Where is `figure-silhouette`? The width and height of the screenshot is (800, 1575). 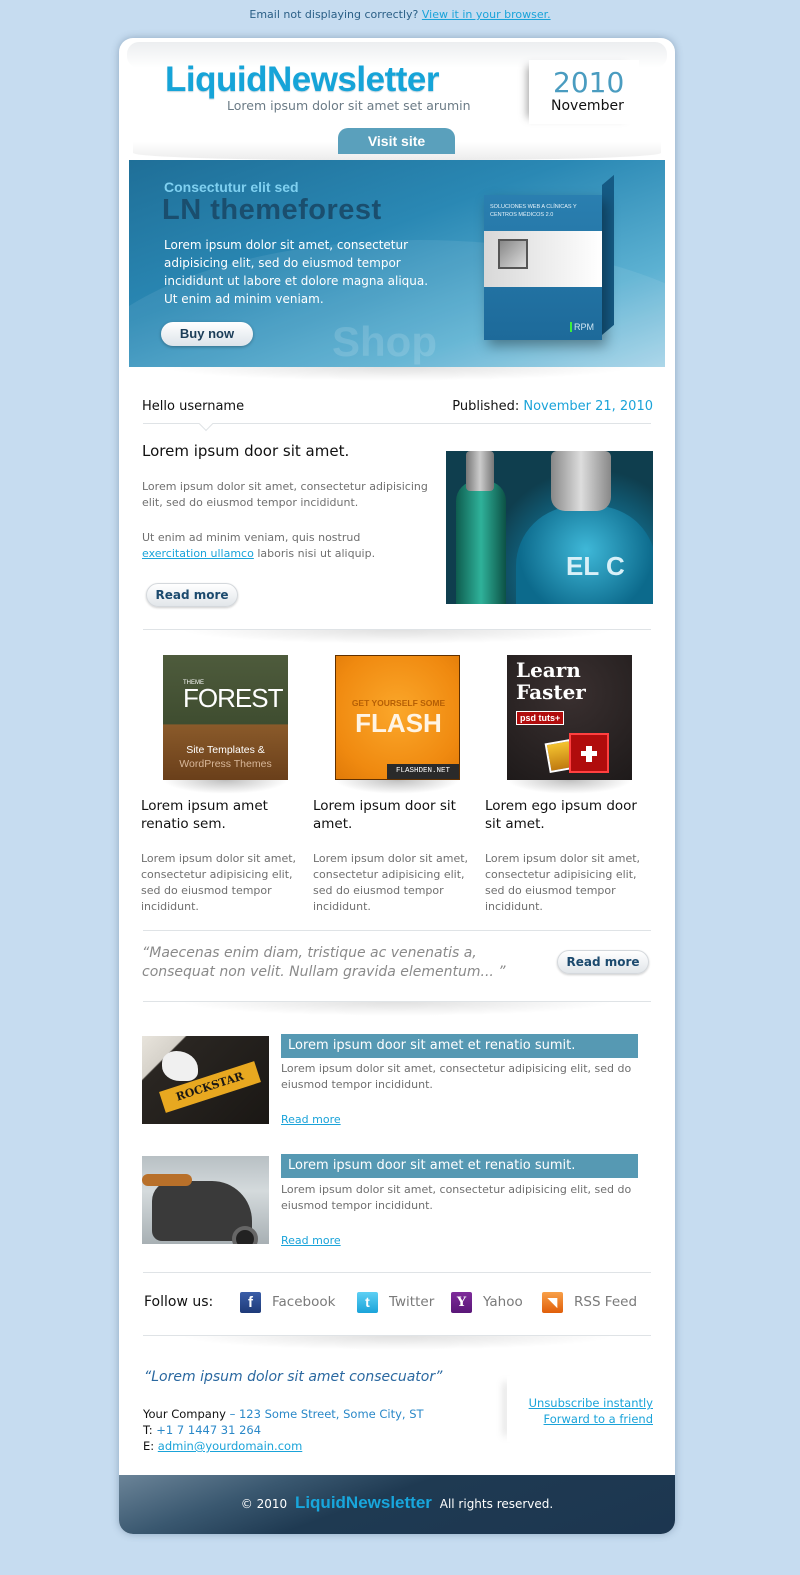
figure-silhouette is located at coordinates (180, 1066).